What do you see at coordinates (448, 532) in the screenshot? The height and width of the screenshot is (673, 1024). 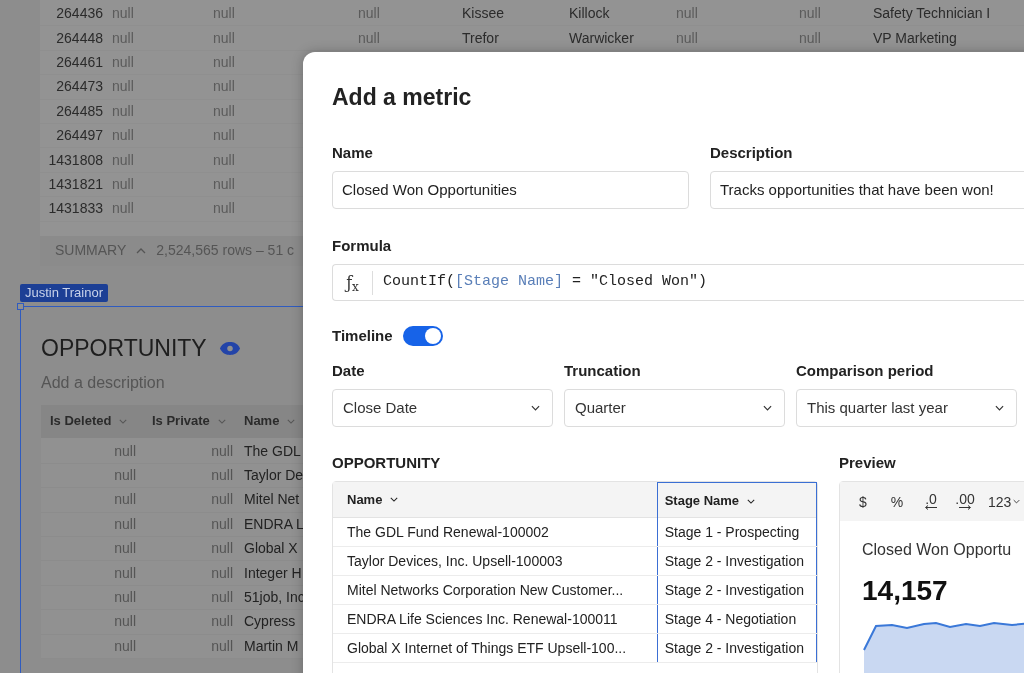 I see `table-cell-text: The GDL Fund Renewal-100002` at bounding box center [448, 532].